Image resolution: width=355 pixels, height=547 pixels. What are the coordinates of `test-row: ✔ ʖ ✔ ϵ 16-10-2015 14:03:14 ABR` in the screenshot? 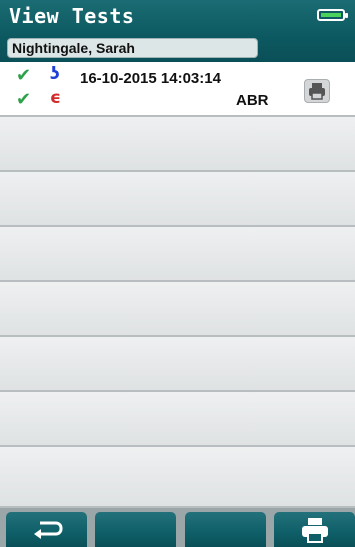 It's located at (177, 89).